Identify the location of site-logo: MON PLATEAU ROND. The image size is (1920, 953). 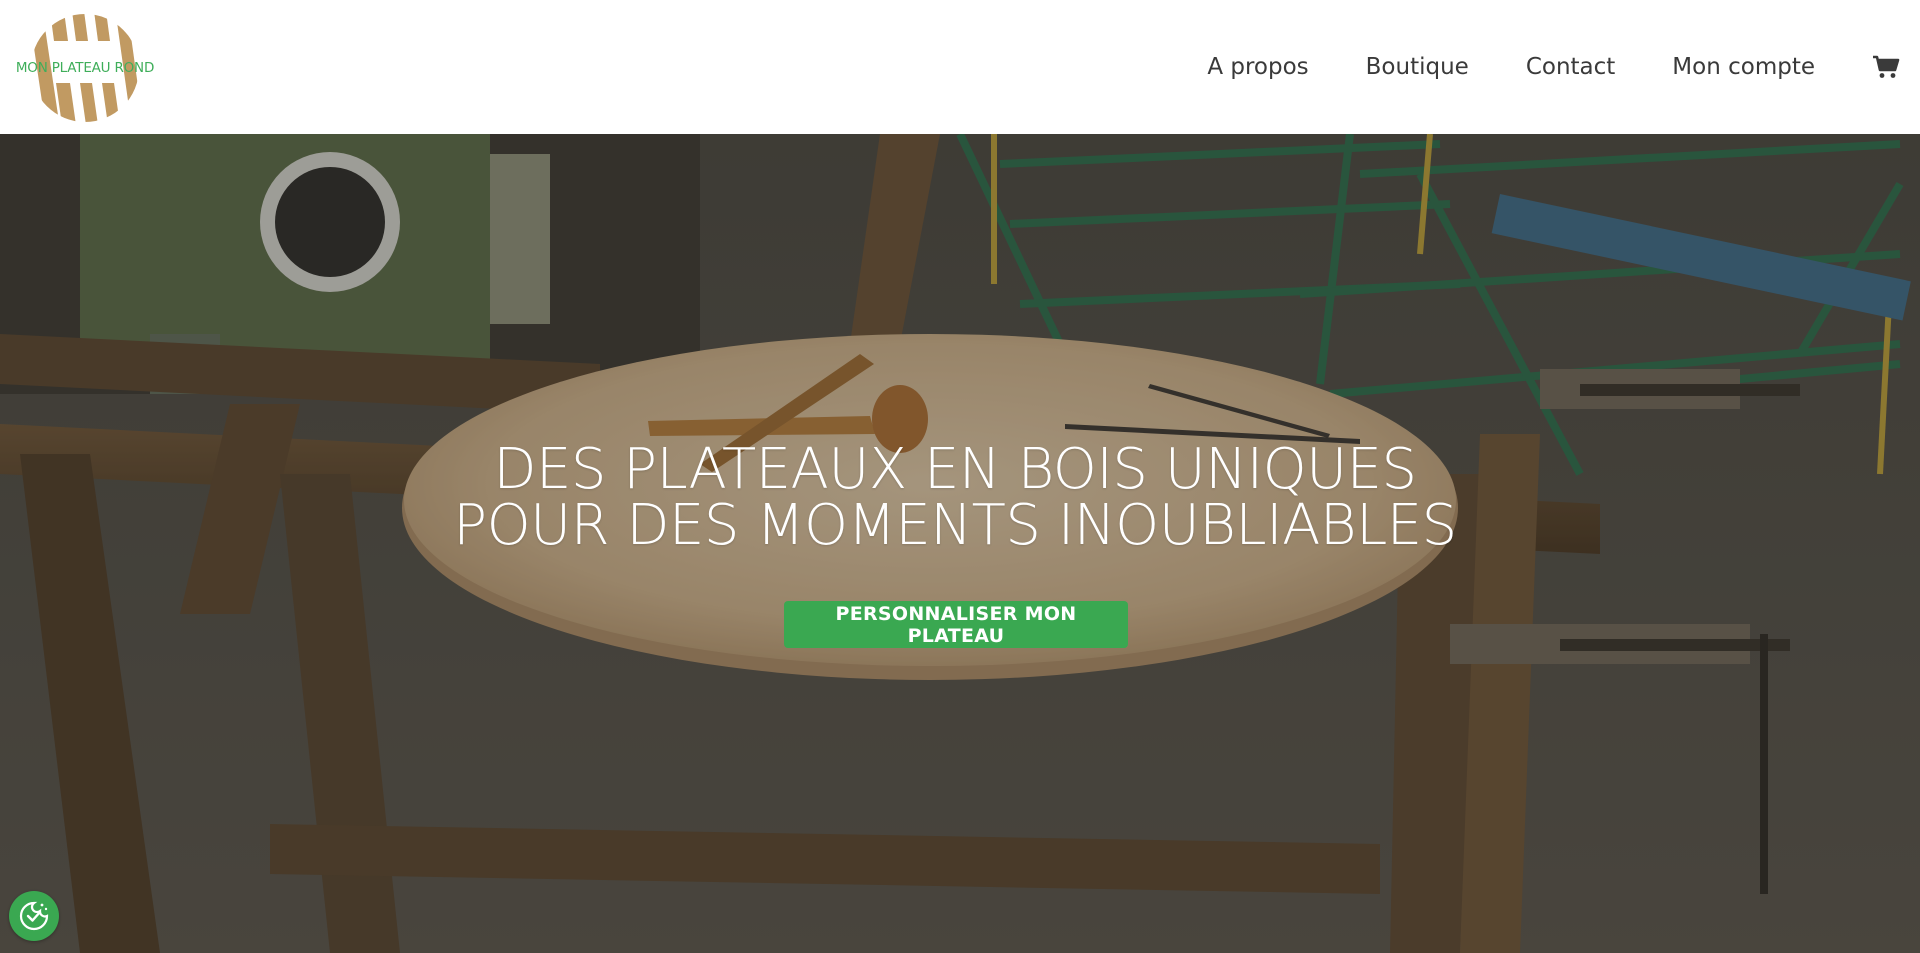
(85, 67).